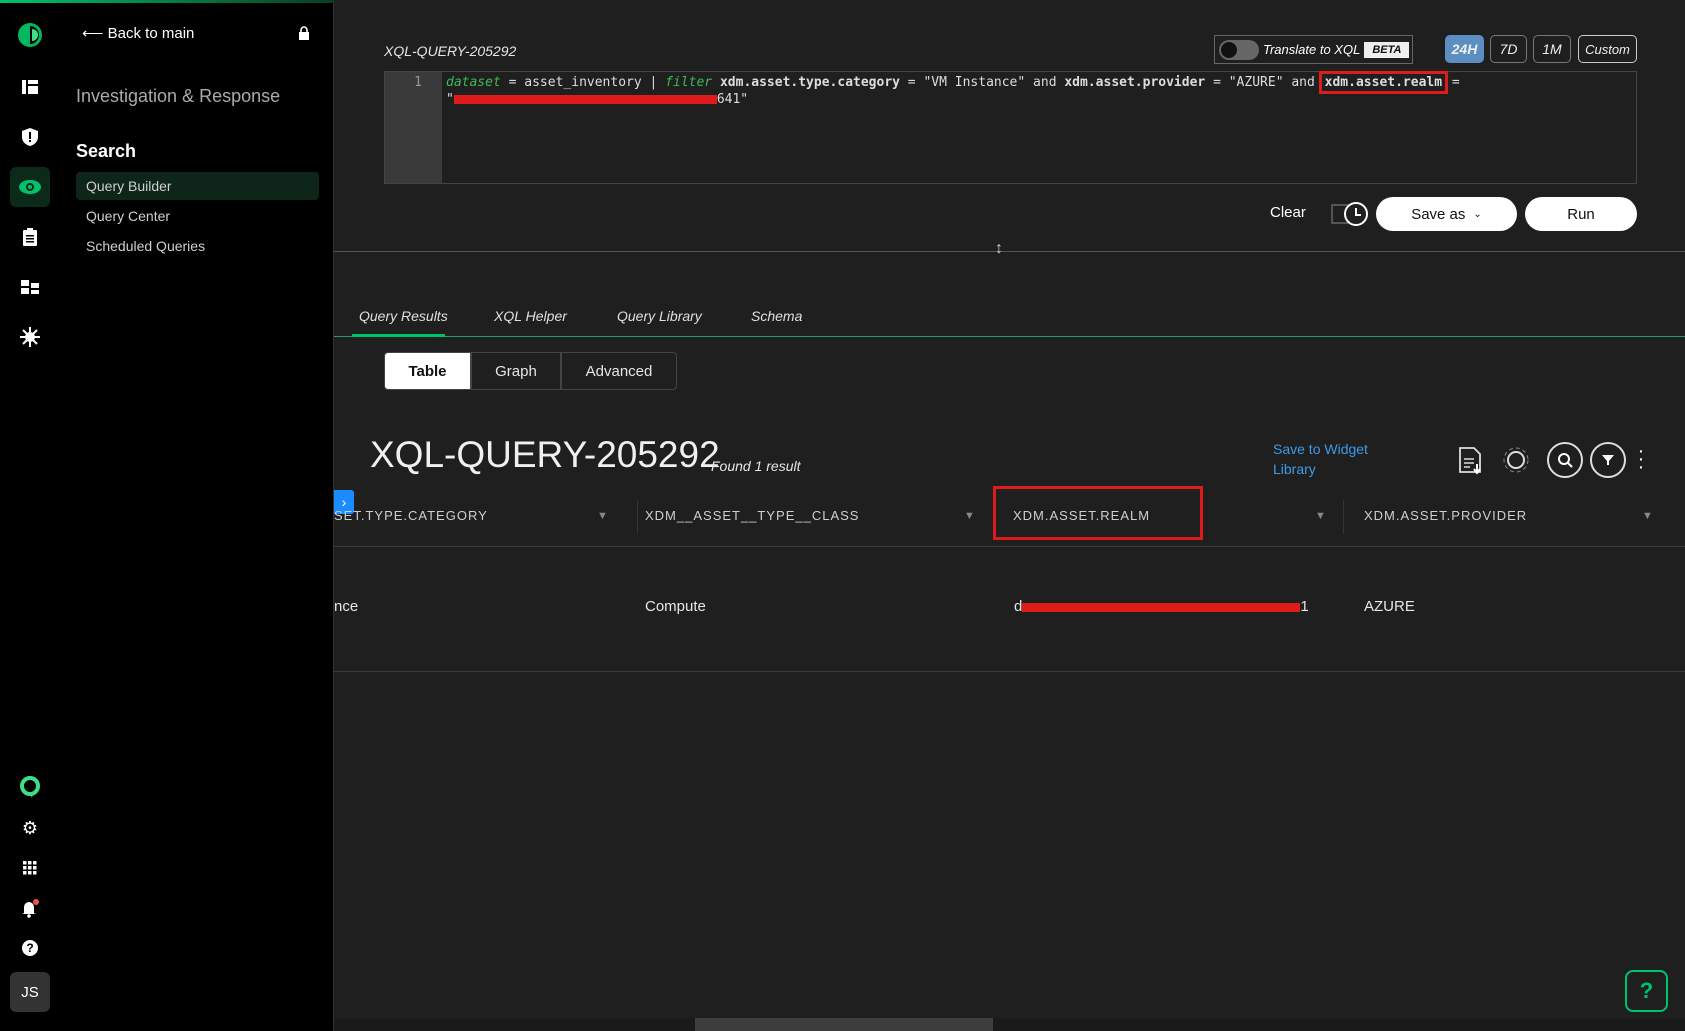 This screenshot has width=1685, height=1031. I want to click on query-text: =, so click(1452, 82).